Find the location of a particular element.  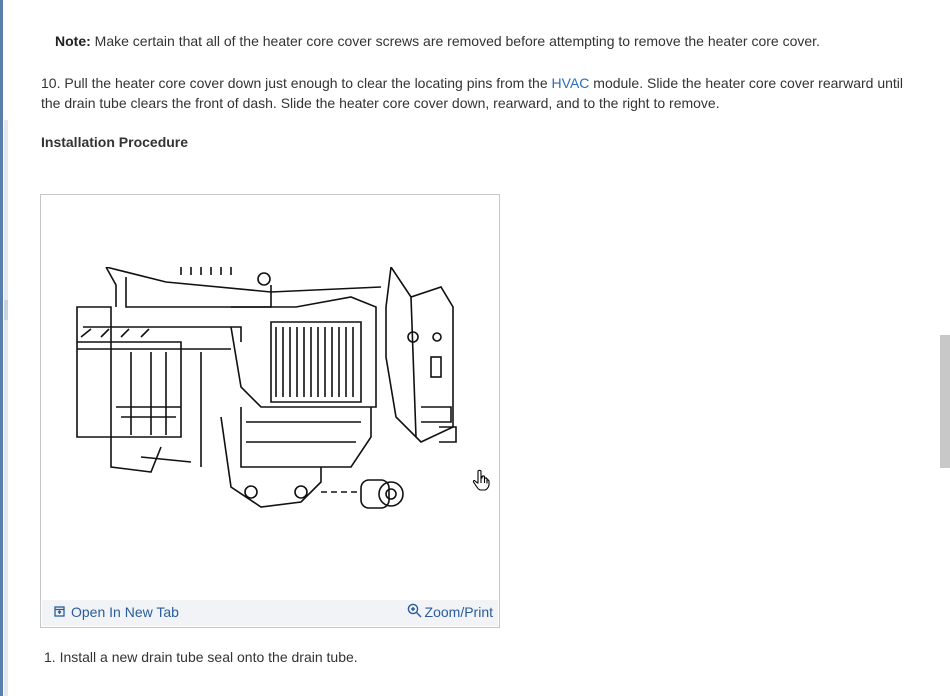

note-label: Note: is located at coordinates (73, 41).